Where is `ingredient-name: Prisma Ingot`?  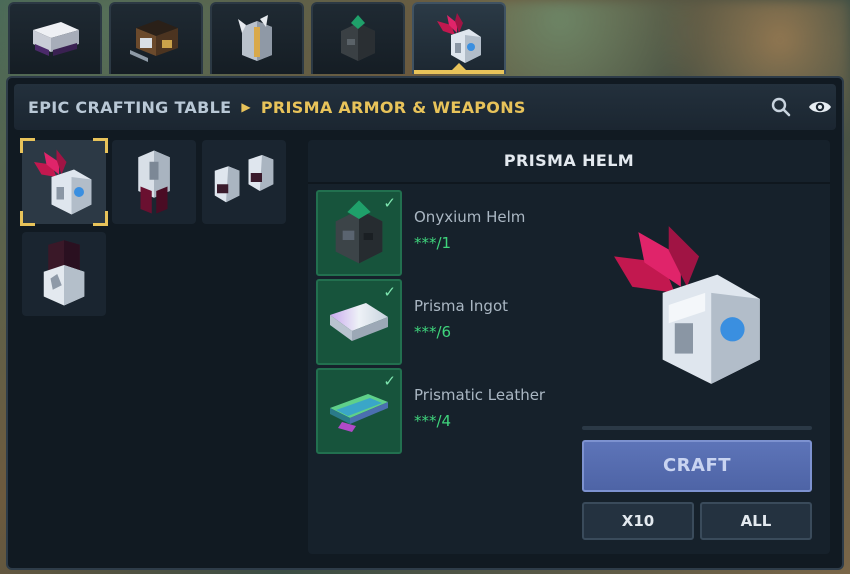 ingredient-name: Prisma Ingot is located at coordinates (461, 306).